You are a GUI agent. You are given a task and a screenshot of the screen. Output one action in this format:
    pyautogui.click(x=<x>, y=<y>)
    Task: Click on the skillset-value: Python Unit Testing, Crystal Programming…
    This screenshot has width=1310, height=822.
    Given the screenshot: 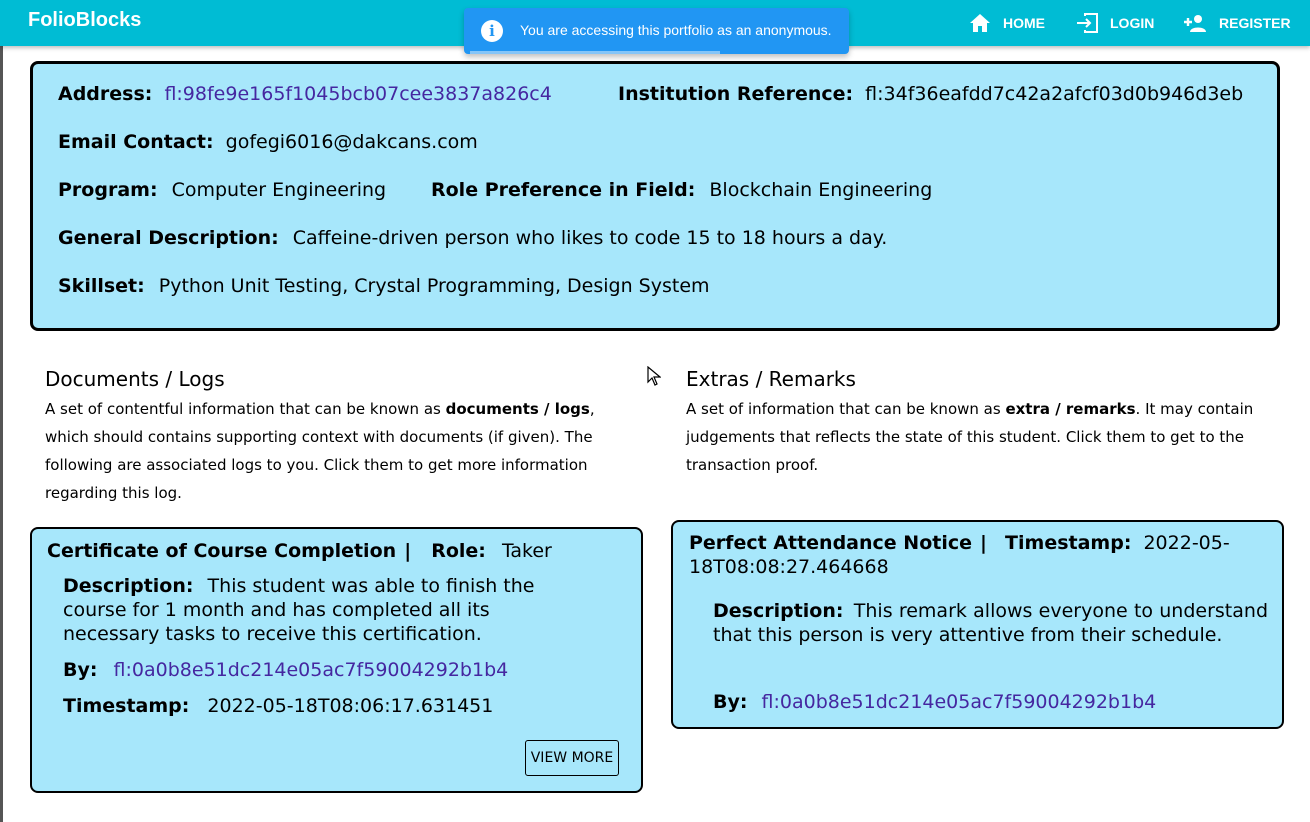 What is the action you would take?
    pyautogui.click(x=434, y=286)
    